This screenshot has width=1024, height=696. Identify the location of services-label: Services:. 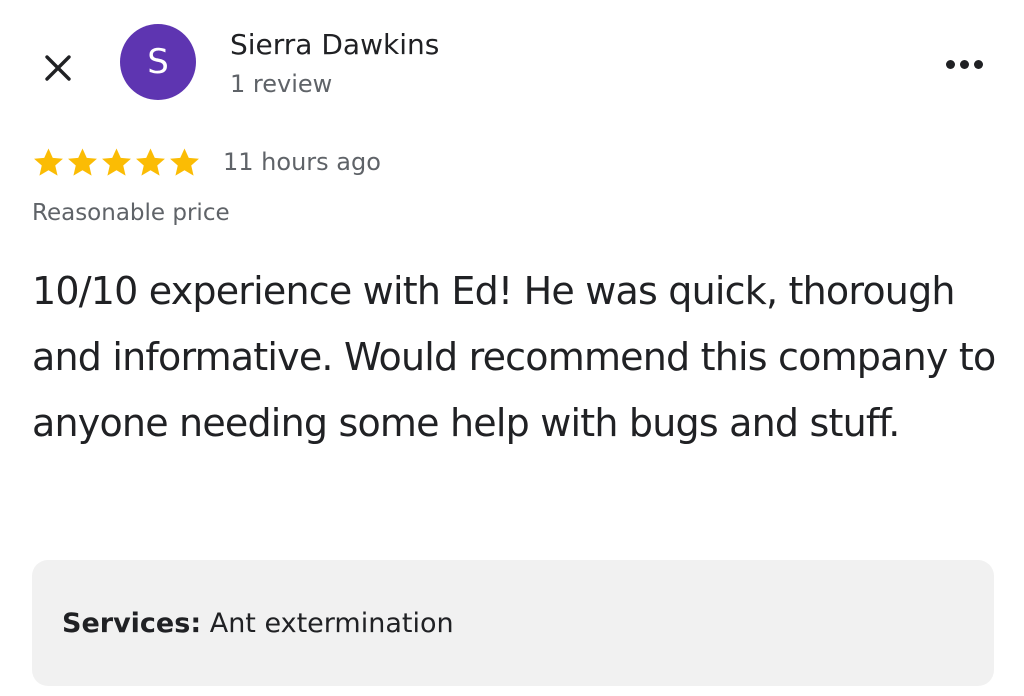
(132, 623).